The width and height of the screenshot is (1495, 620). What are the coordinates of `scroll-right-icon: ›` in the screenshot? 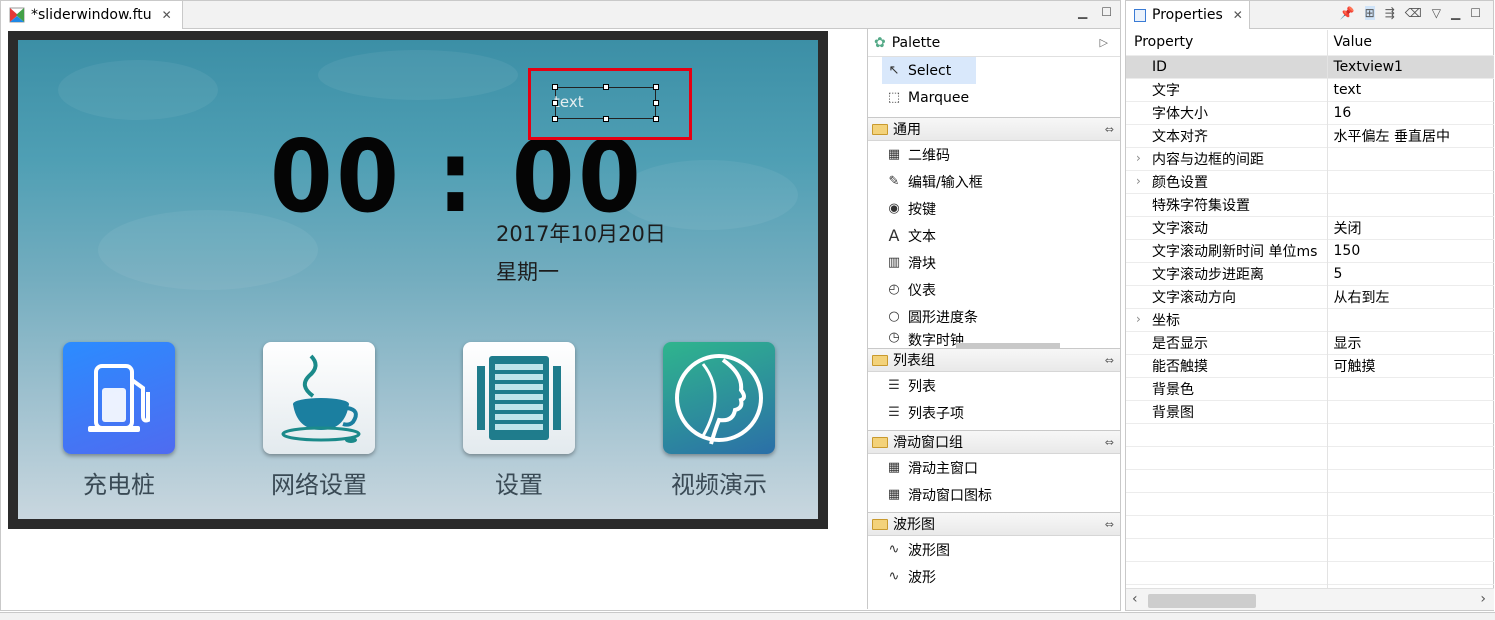 It's located at (1483, 599).